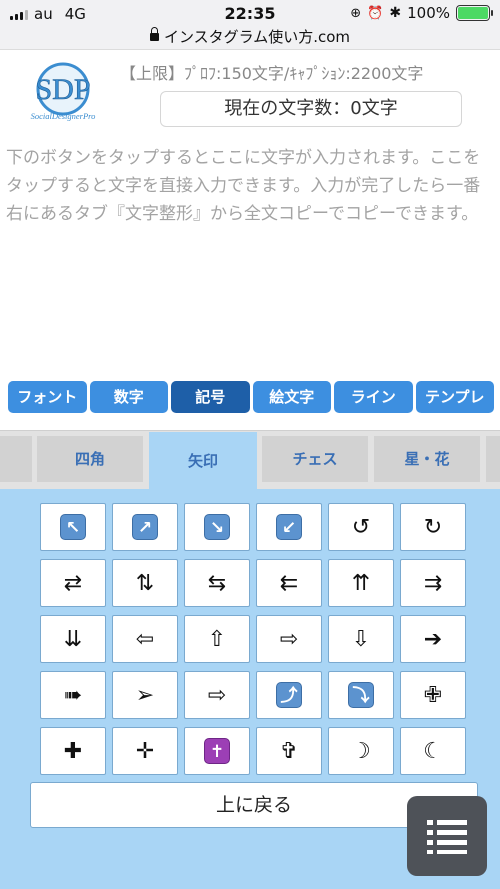 The image size is (500, 889). I want to click on symbol-glyph: ⇊, so click(73, 639).